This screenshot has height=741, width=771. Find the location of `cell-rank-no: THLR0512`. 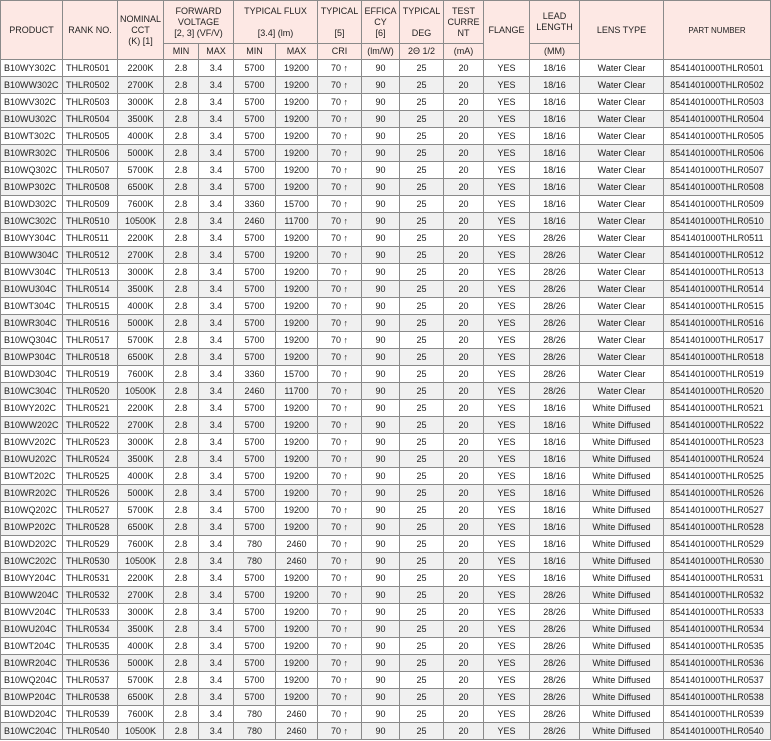

cell-rank-no: THLR0512 is located at coordinates (90, 255).